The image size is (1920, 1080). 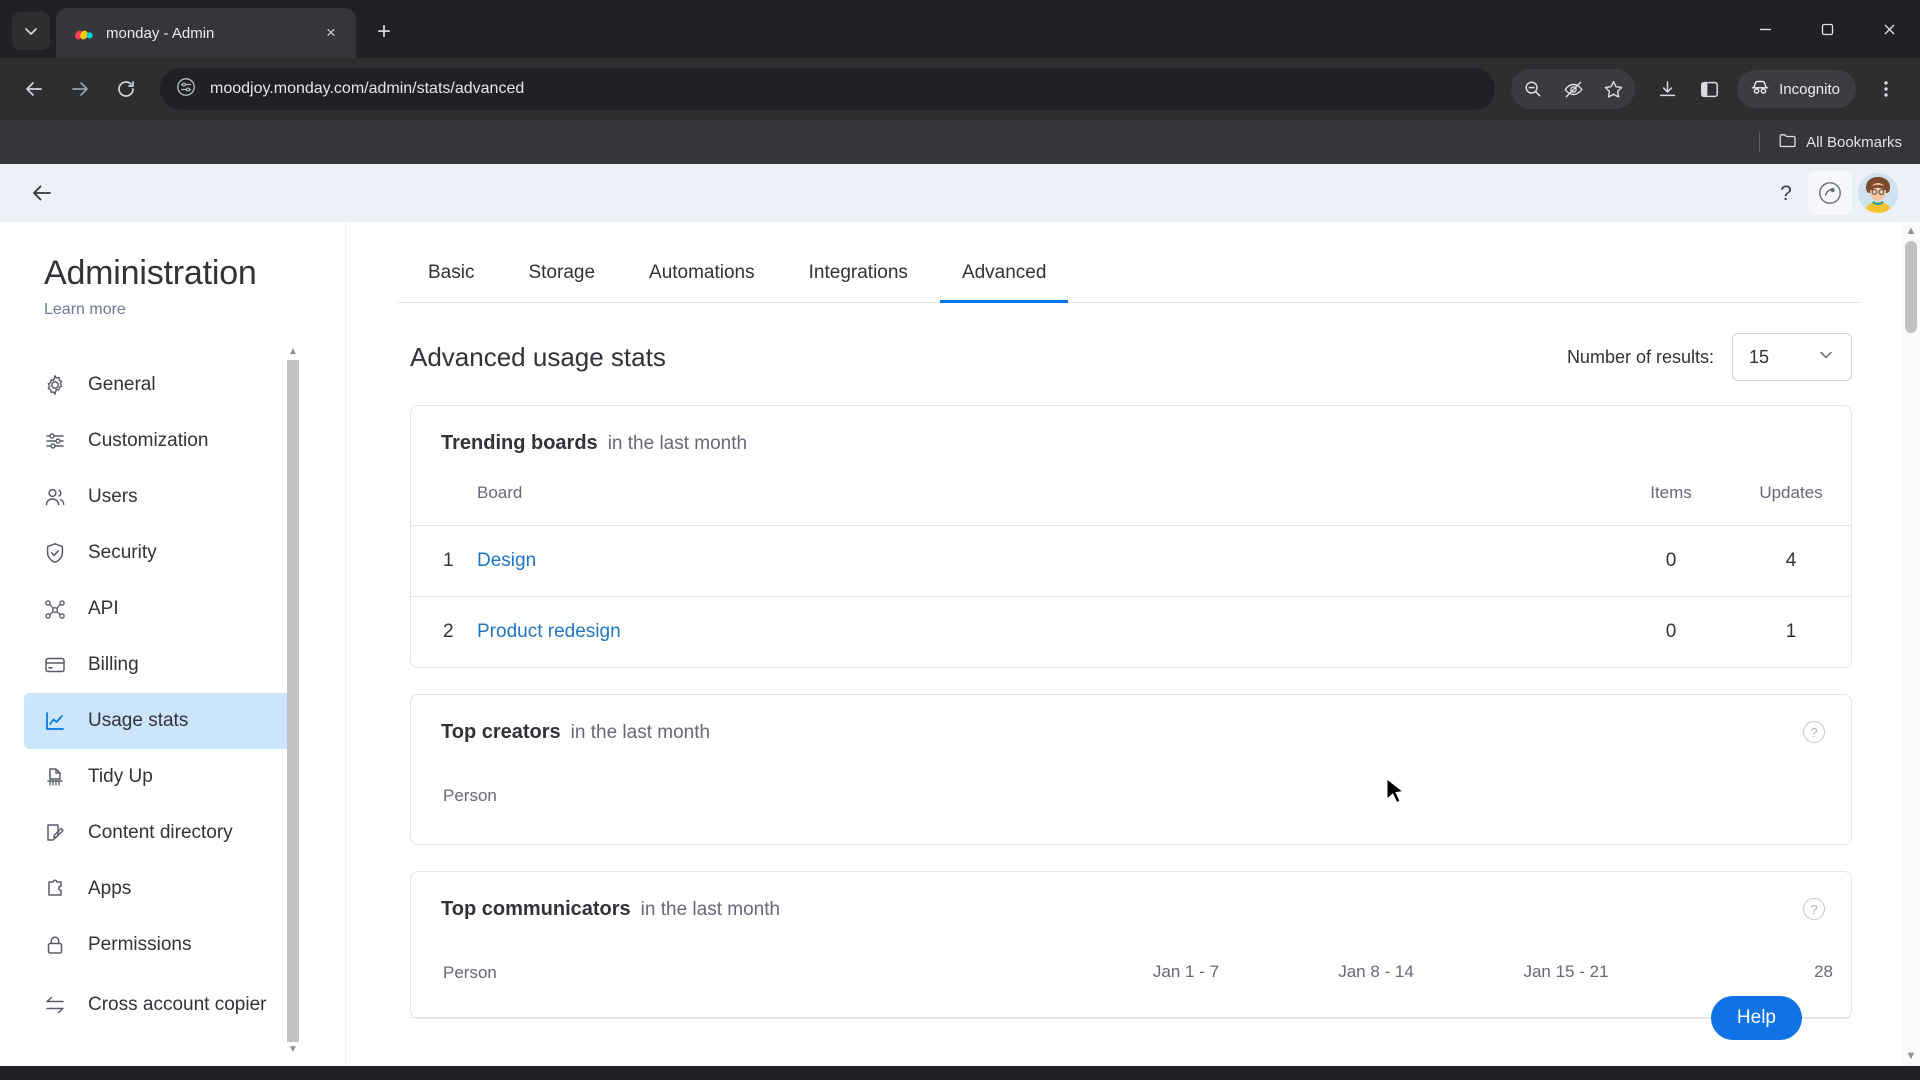 I want to click on top-creators-table: Person, so click(x=1131, y=797).